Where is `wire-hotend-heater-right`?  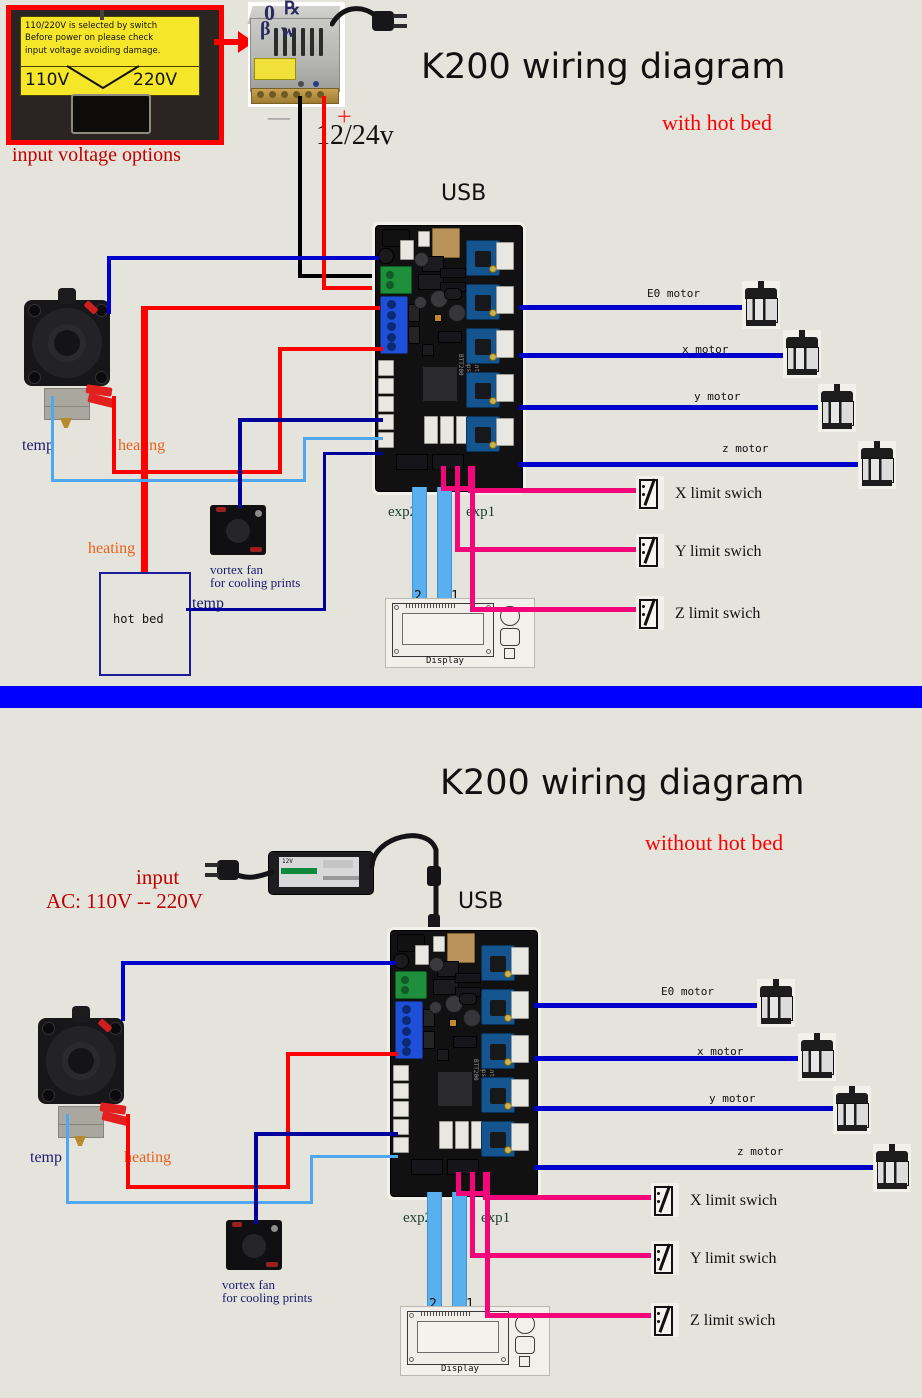 wire-hotend-heater-right is located at coordinates (280, 409).